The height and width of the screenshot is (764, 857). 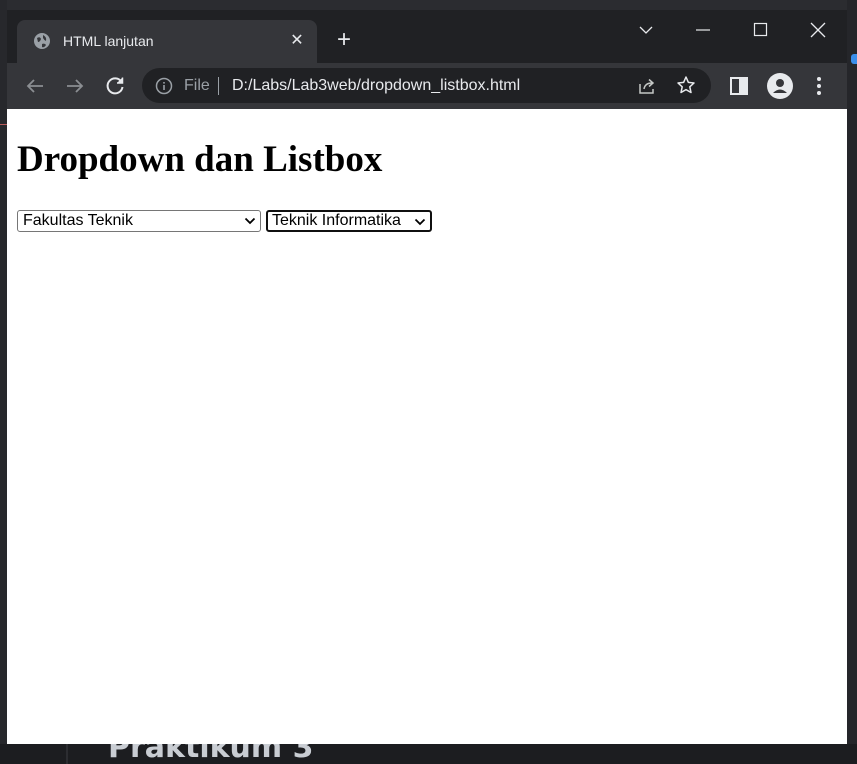 I want to click on tab-search-icon, so click(x=646, y=30).